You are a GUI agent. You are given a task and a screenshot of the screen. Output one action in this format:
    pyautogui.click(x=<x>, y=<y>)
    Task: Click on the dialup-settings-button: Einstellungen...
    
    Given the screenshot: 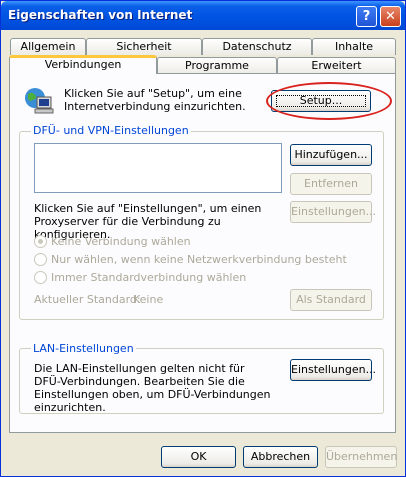 What is the action you would take?
    pyautogui.click(x=333, y=212)
    